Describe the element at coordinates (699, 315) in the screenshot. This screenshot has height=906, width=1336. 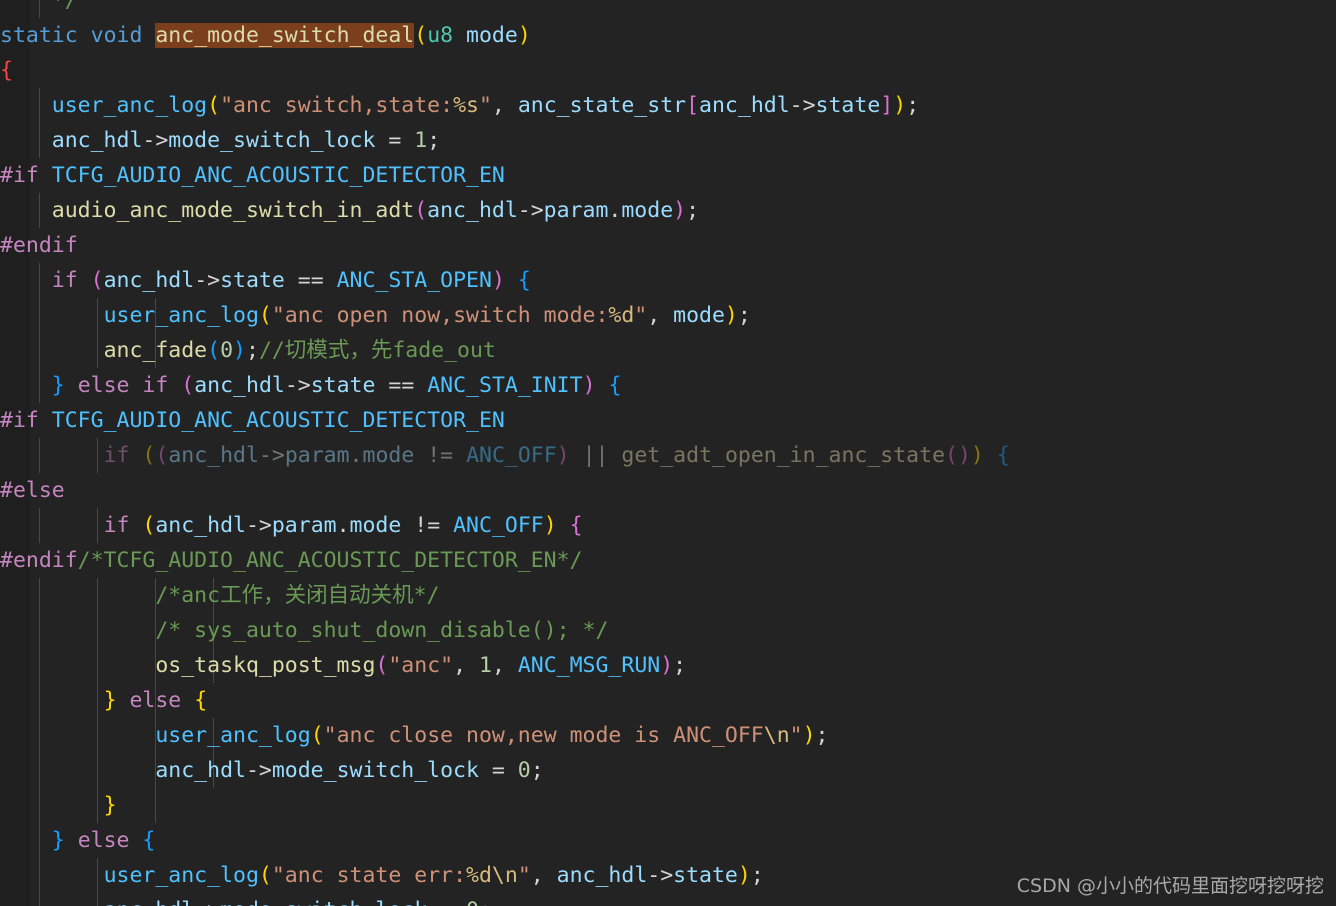
I see `code-token: mode` at that location.